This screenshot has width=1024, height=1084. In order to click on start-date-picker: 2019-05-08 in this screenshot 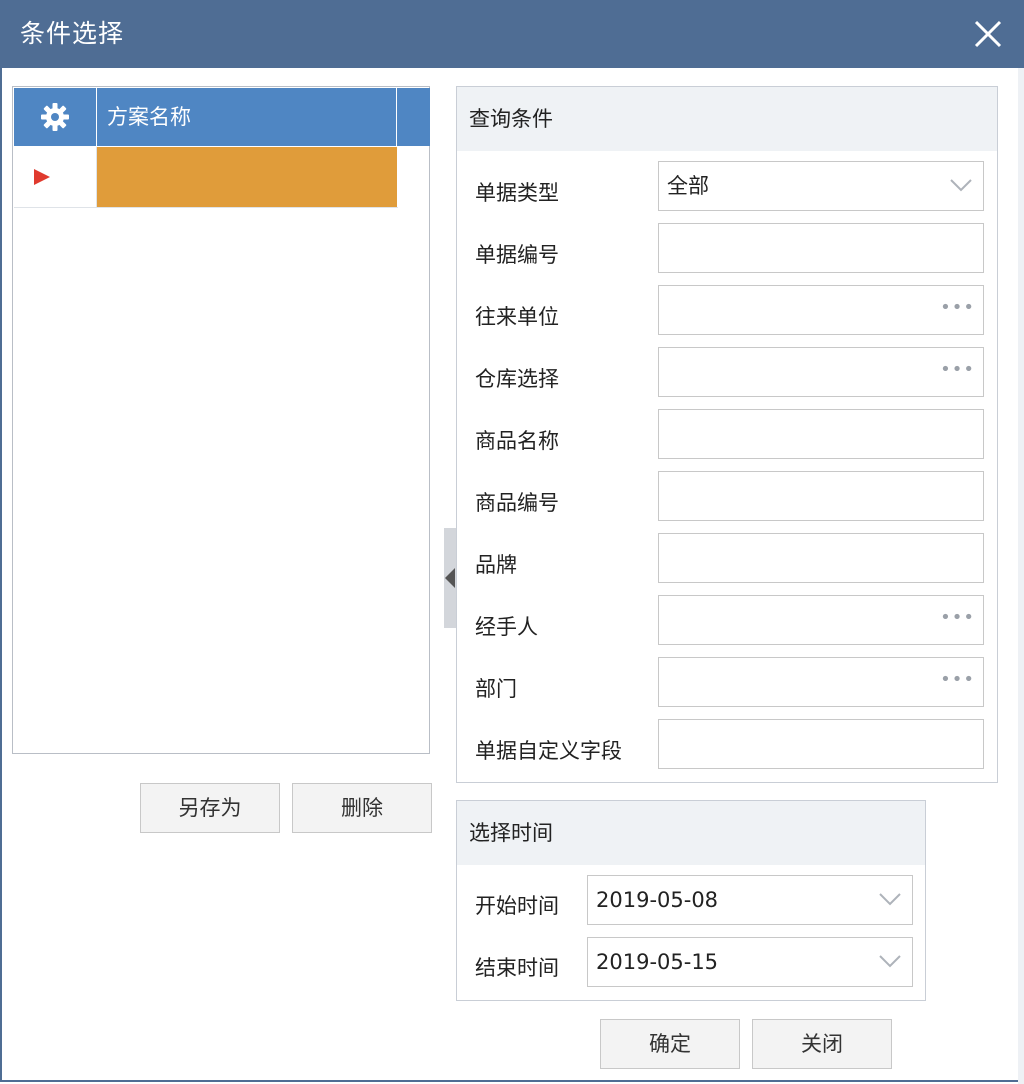, I will do `click(750, 900)`.